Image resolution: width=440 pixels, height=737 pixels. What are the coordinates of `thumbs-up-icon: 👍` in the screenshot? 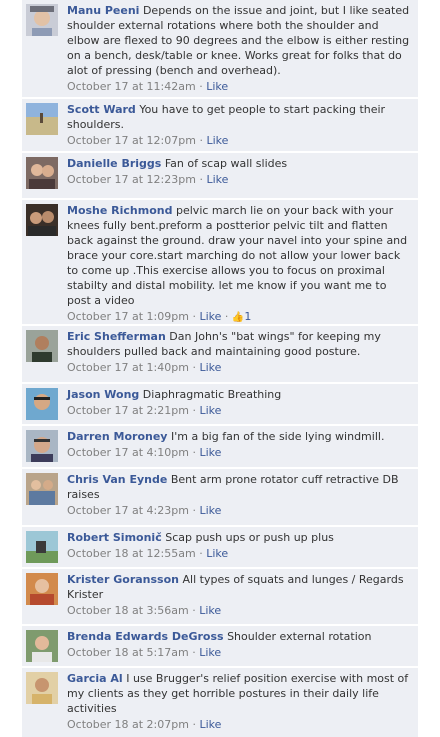 It's located at (238, 317).